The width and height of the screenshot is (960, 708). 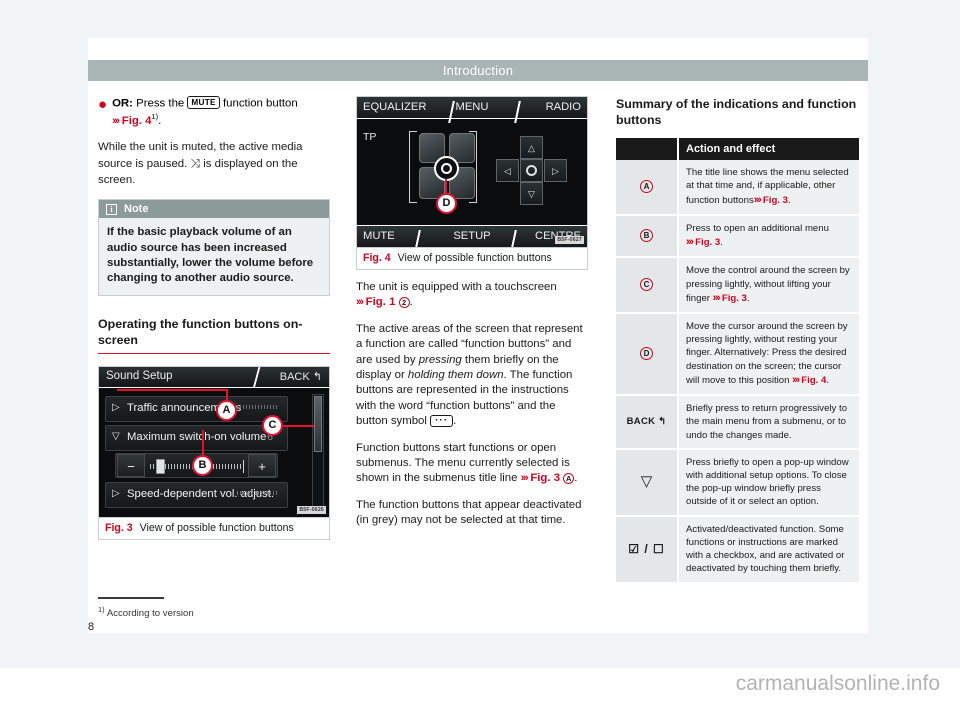 I want to click on cursor-ring-inner-icon, so click(x=446, y=168).